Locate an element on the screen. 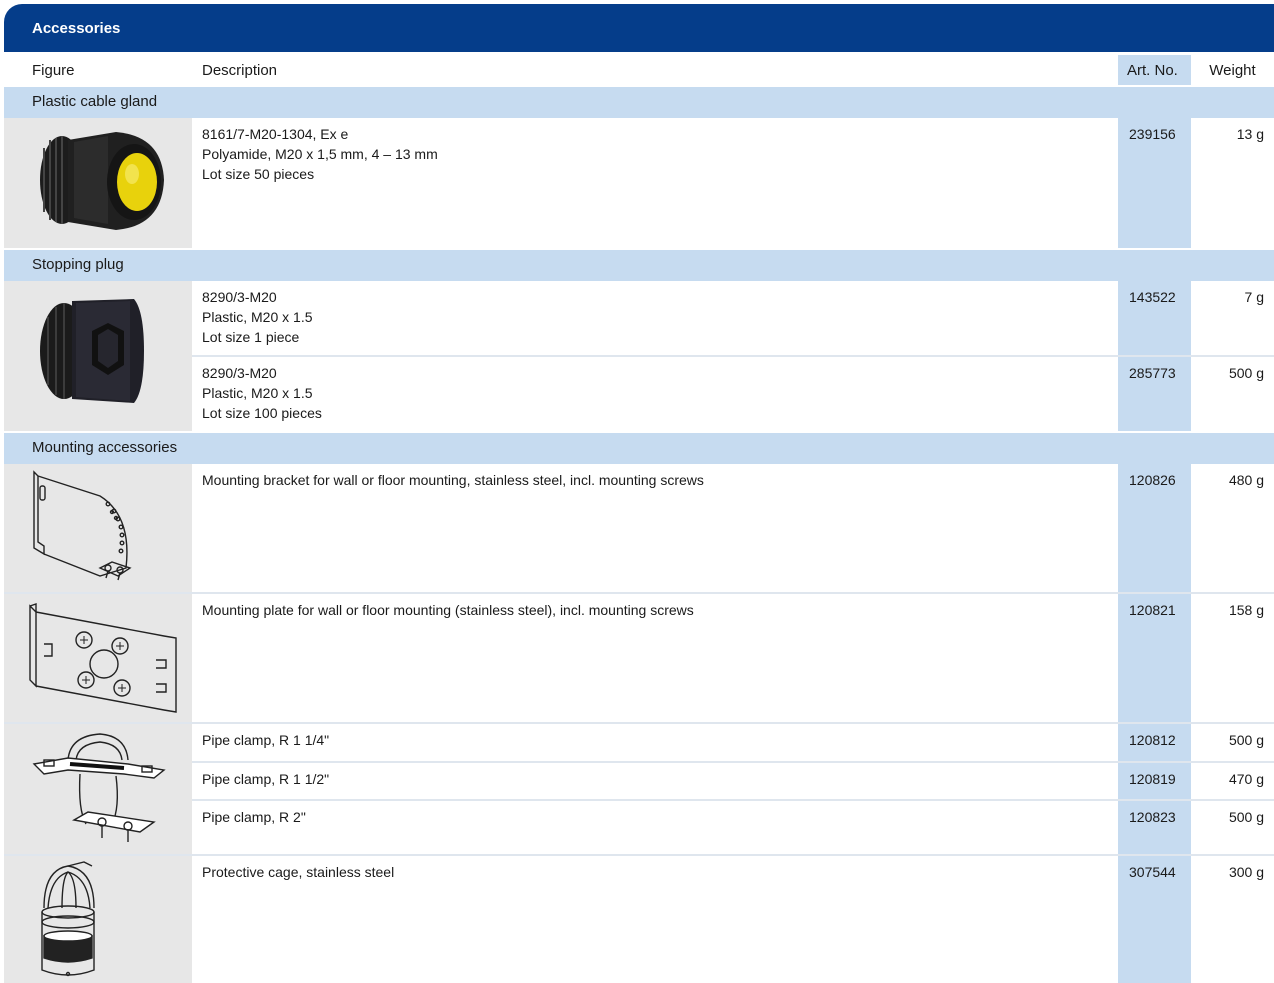 Image resolution: width=1274 pixels, height=983 pixels. row-weight: 480 g is located at coordinates (1246, 480).